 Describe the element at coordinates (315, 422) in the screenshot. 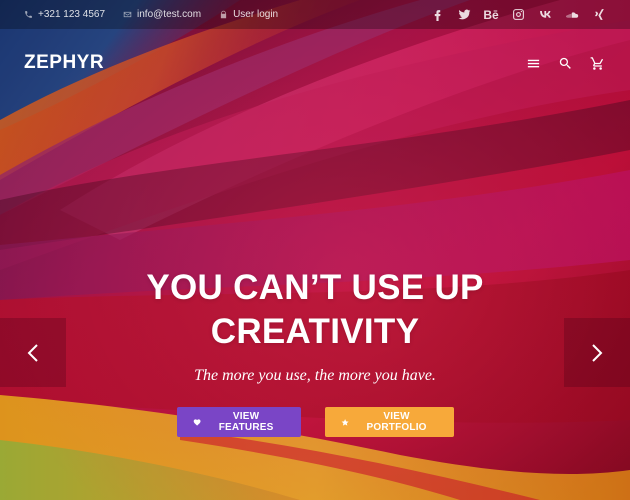

I see `slide-buttons: VIEW FEATURES VIEW PORTFOLIO` at that location.